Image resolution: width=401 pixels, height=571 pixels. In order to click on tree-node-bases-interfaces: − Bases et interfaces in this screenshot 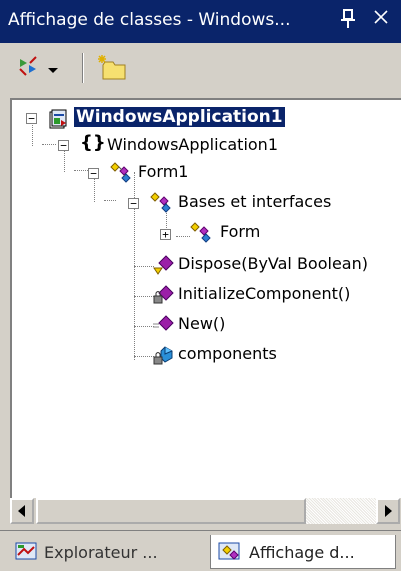, I will do `click(202, 203)`.